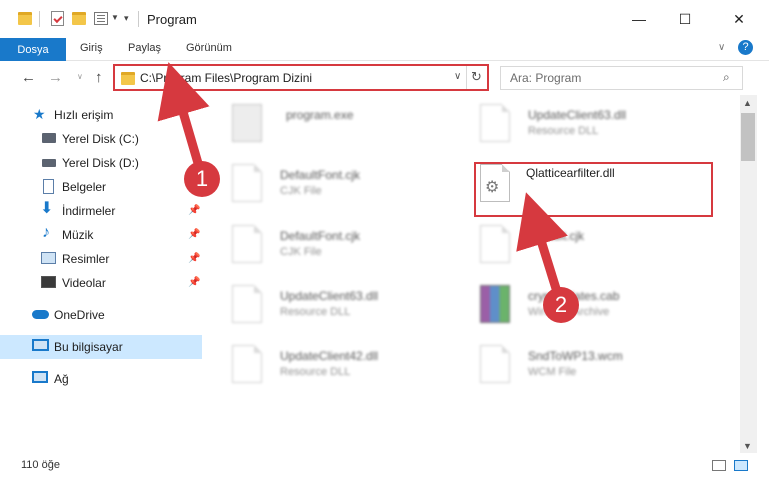 This screenshot has height=495, width=769. I want to click on large-icons-view-icon, so click(741, 465).